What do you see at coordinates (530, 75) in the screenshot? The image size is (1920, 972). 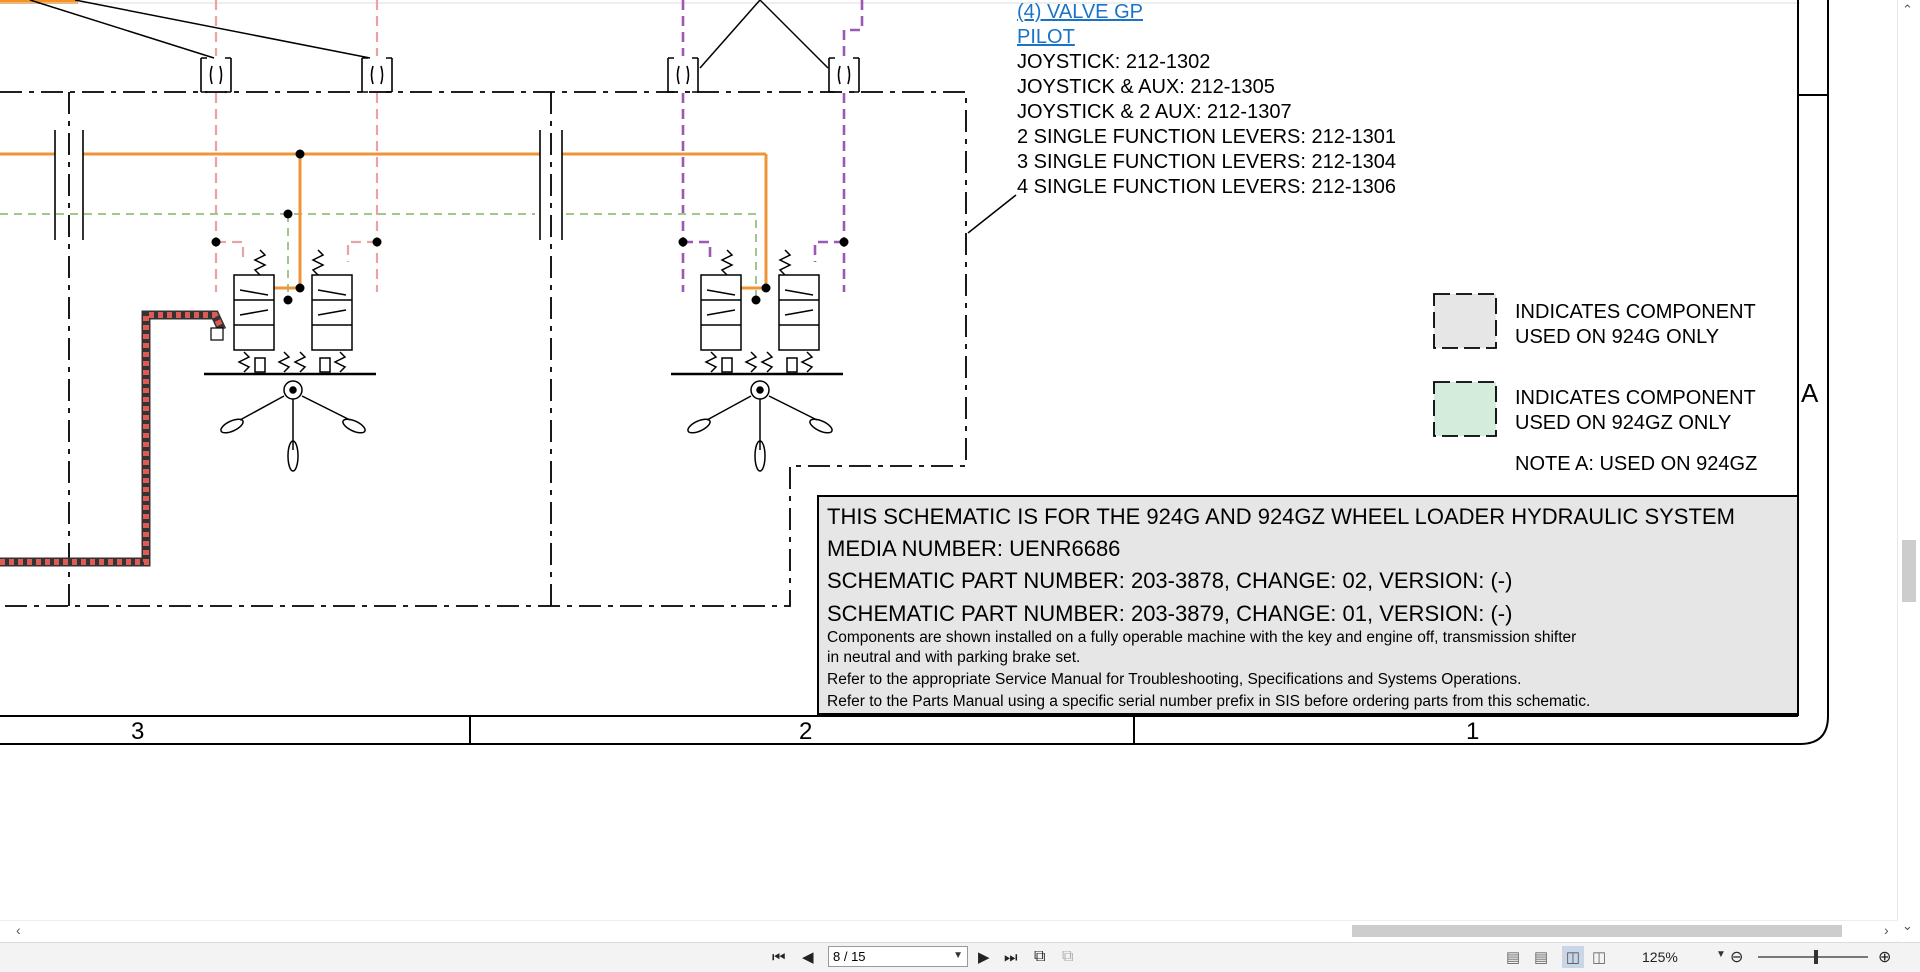 I see `orifice-symbols` at bounding box center [530, 75].